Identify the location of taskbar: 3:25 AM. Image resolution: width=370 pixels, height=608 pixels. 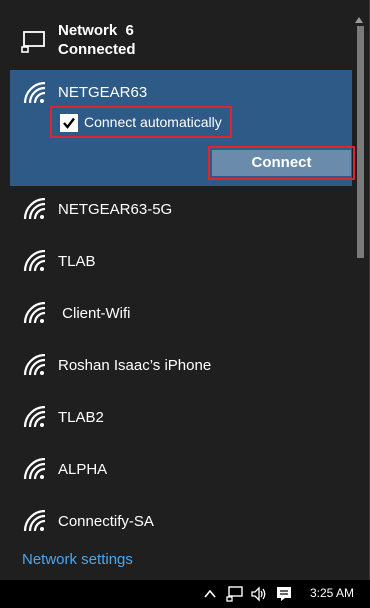
(185, 593).